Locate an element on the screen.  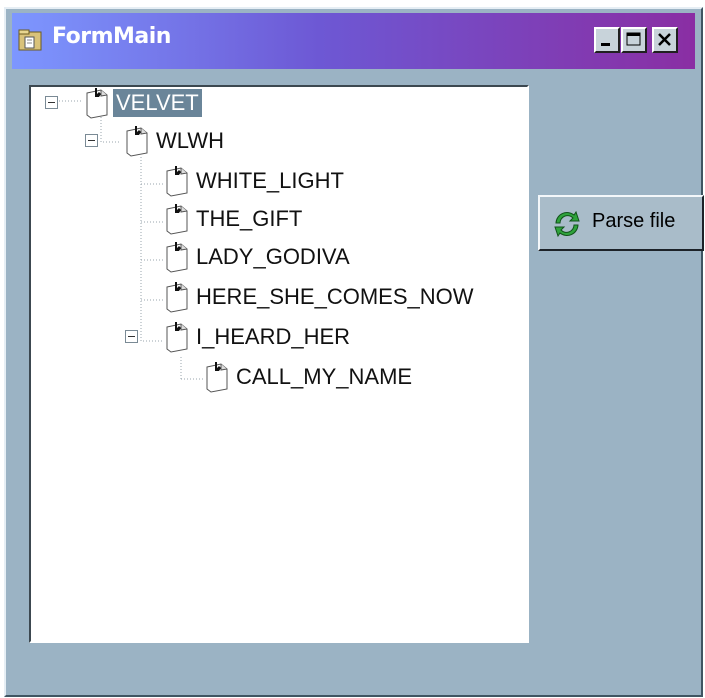
folder-app-icon is located at coordinates (30, 40).